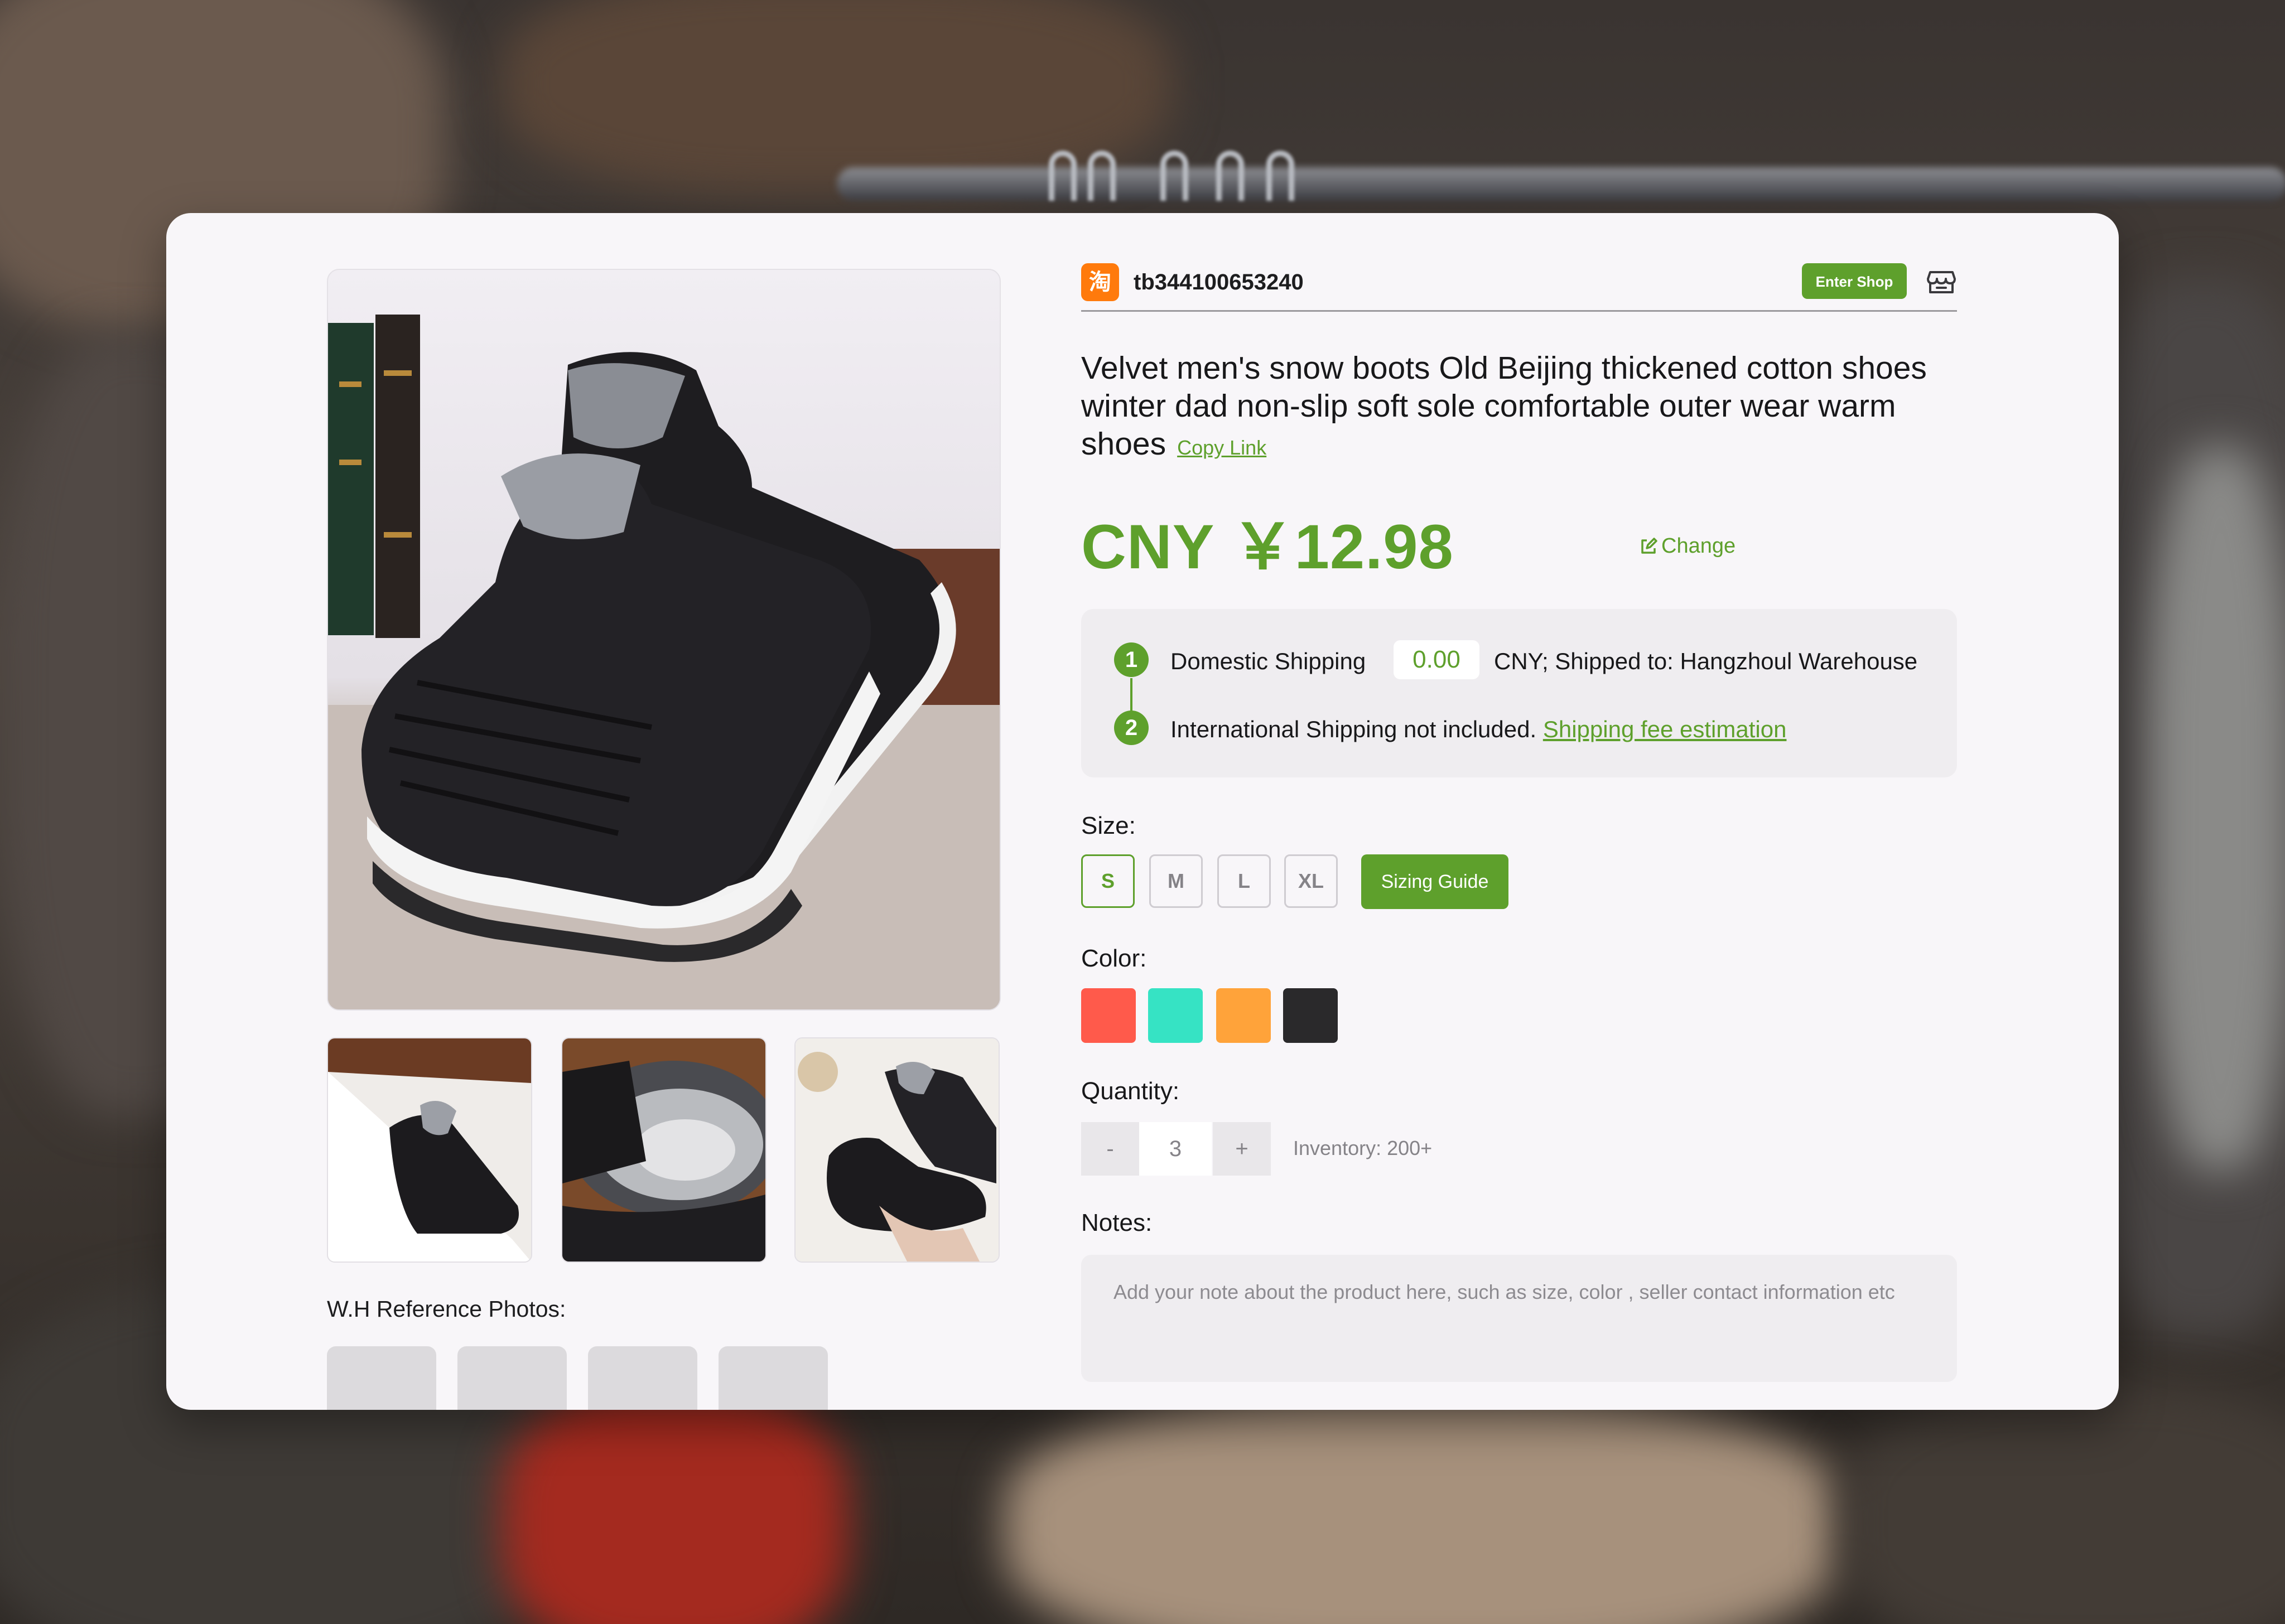 Image resolution: width=2285 pixels, height=1624 pixels. I want to click on change-currency-link: Change, so click(1688, 546).